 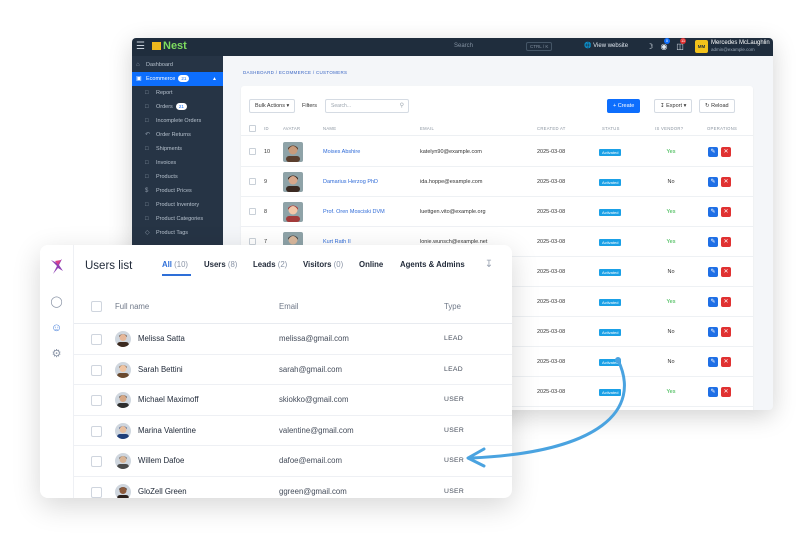 I want to click on col-created-at: CREATED AT, so click(x=551, y=129).